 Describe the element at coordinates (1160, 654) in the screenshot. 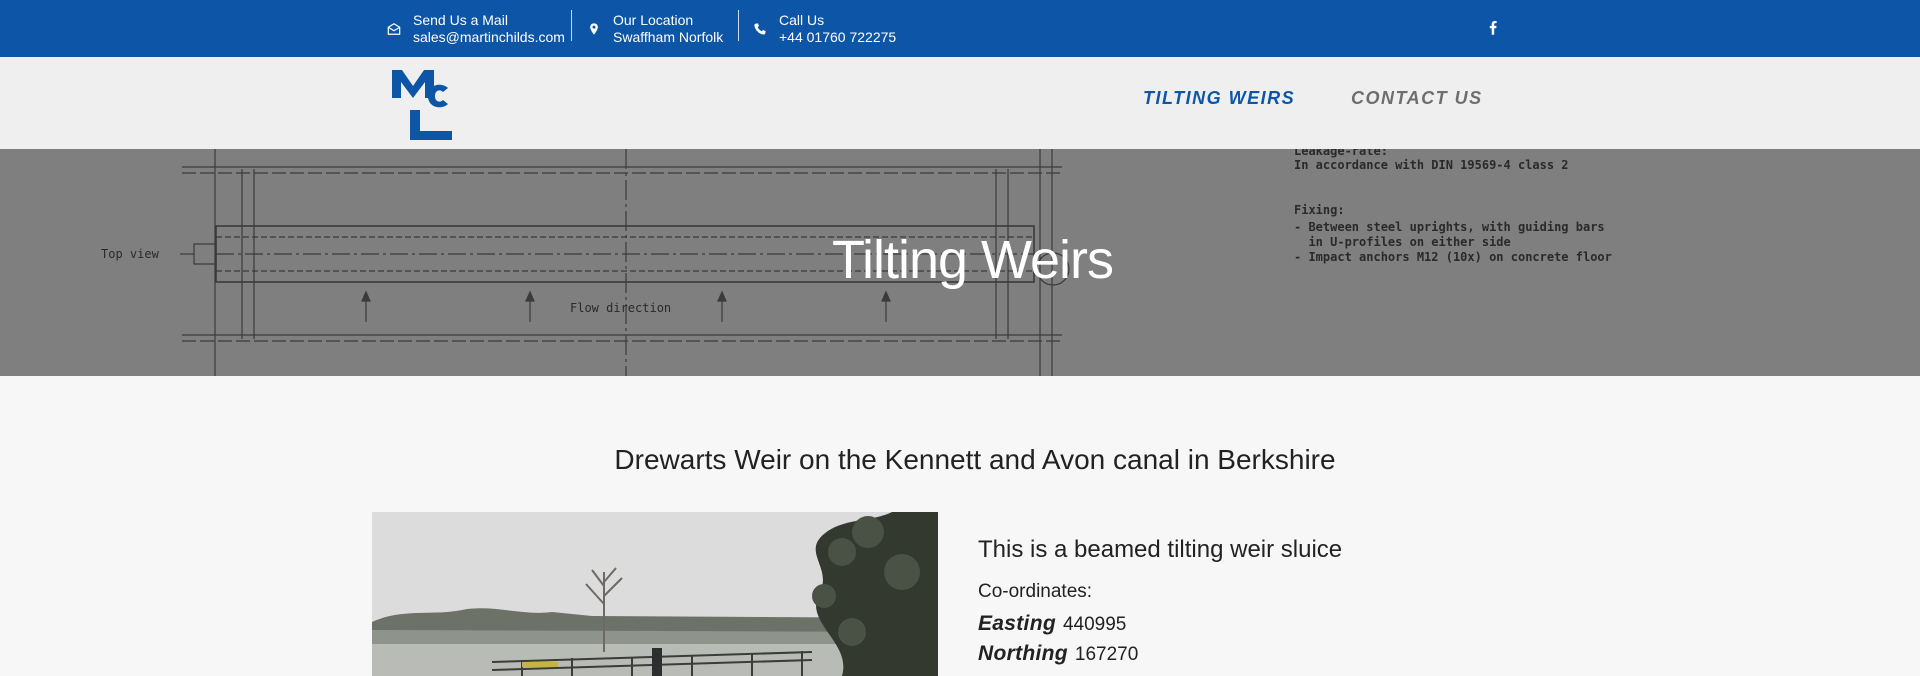

I see `northing-row: Northing 167270` at that location.